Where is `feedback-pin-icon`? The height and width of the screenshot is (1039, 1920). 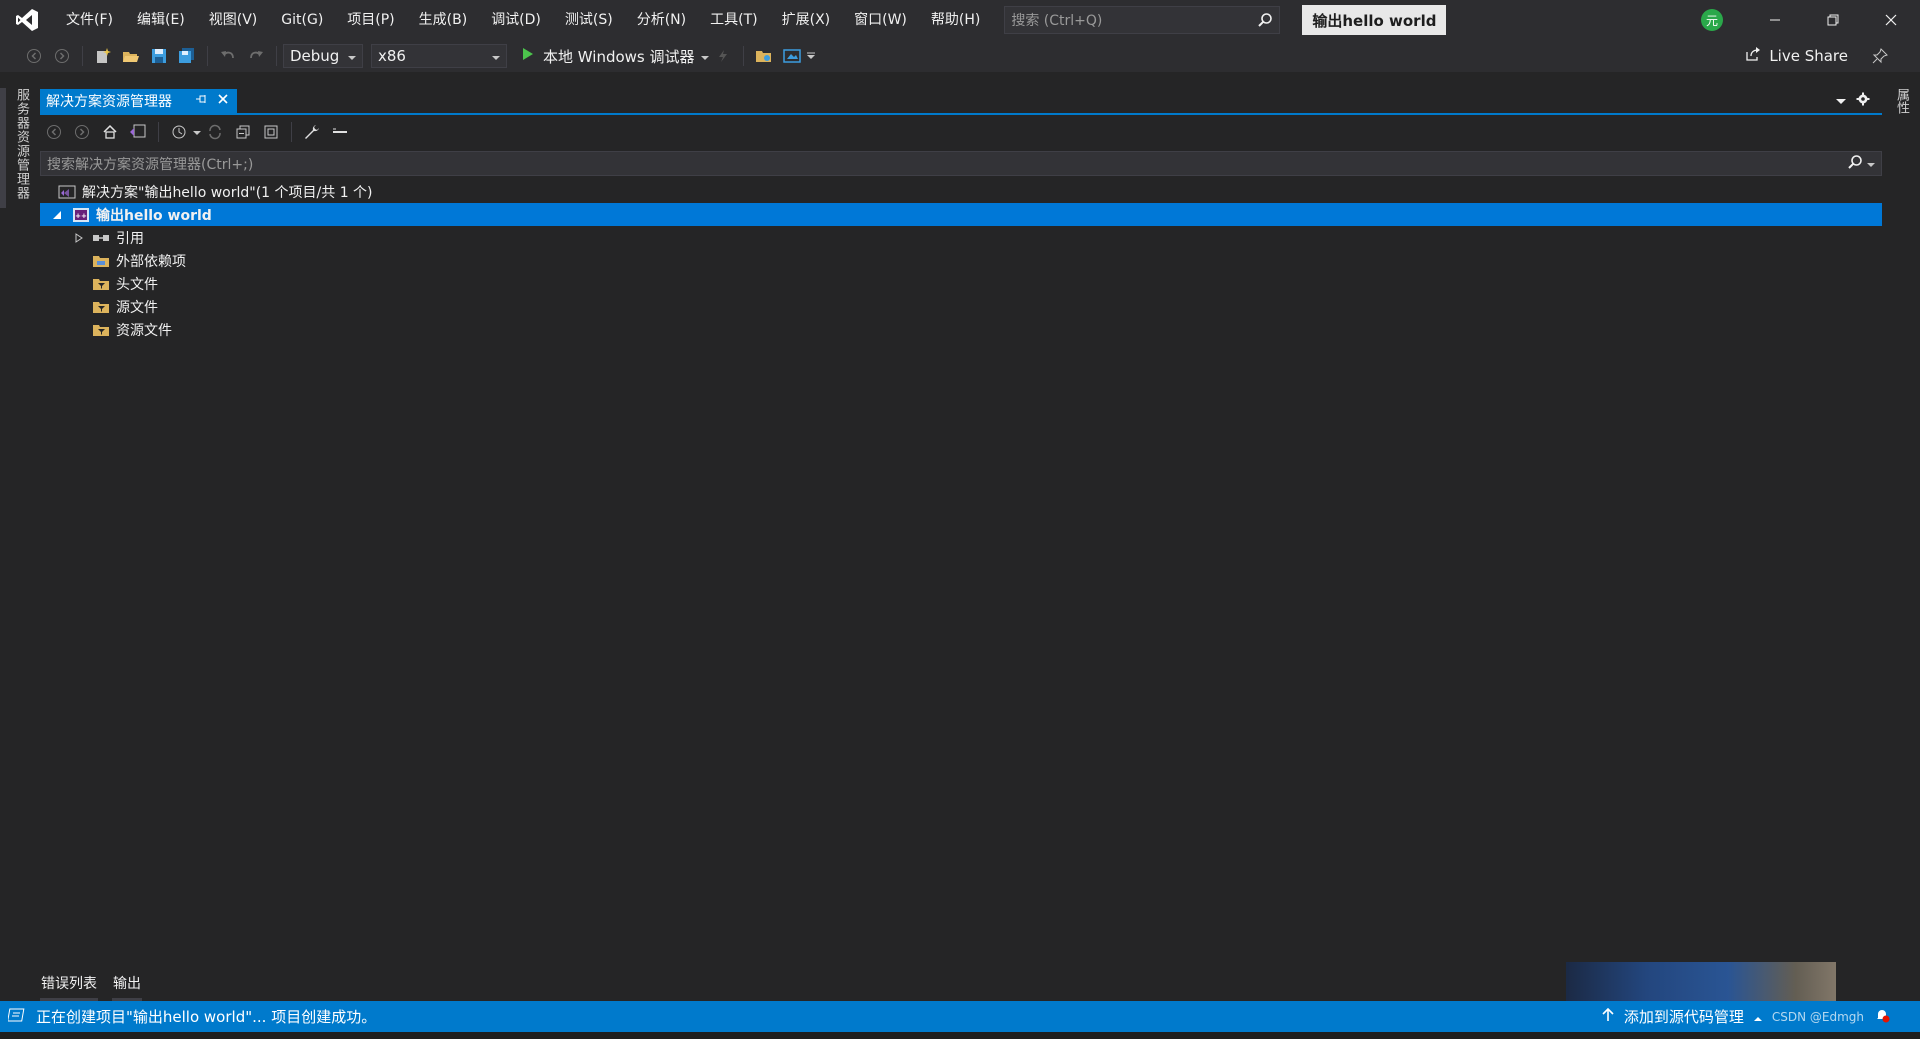
feedback-pin-icon is located at coordinates (1880, 56).